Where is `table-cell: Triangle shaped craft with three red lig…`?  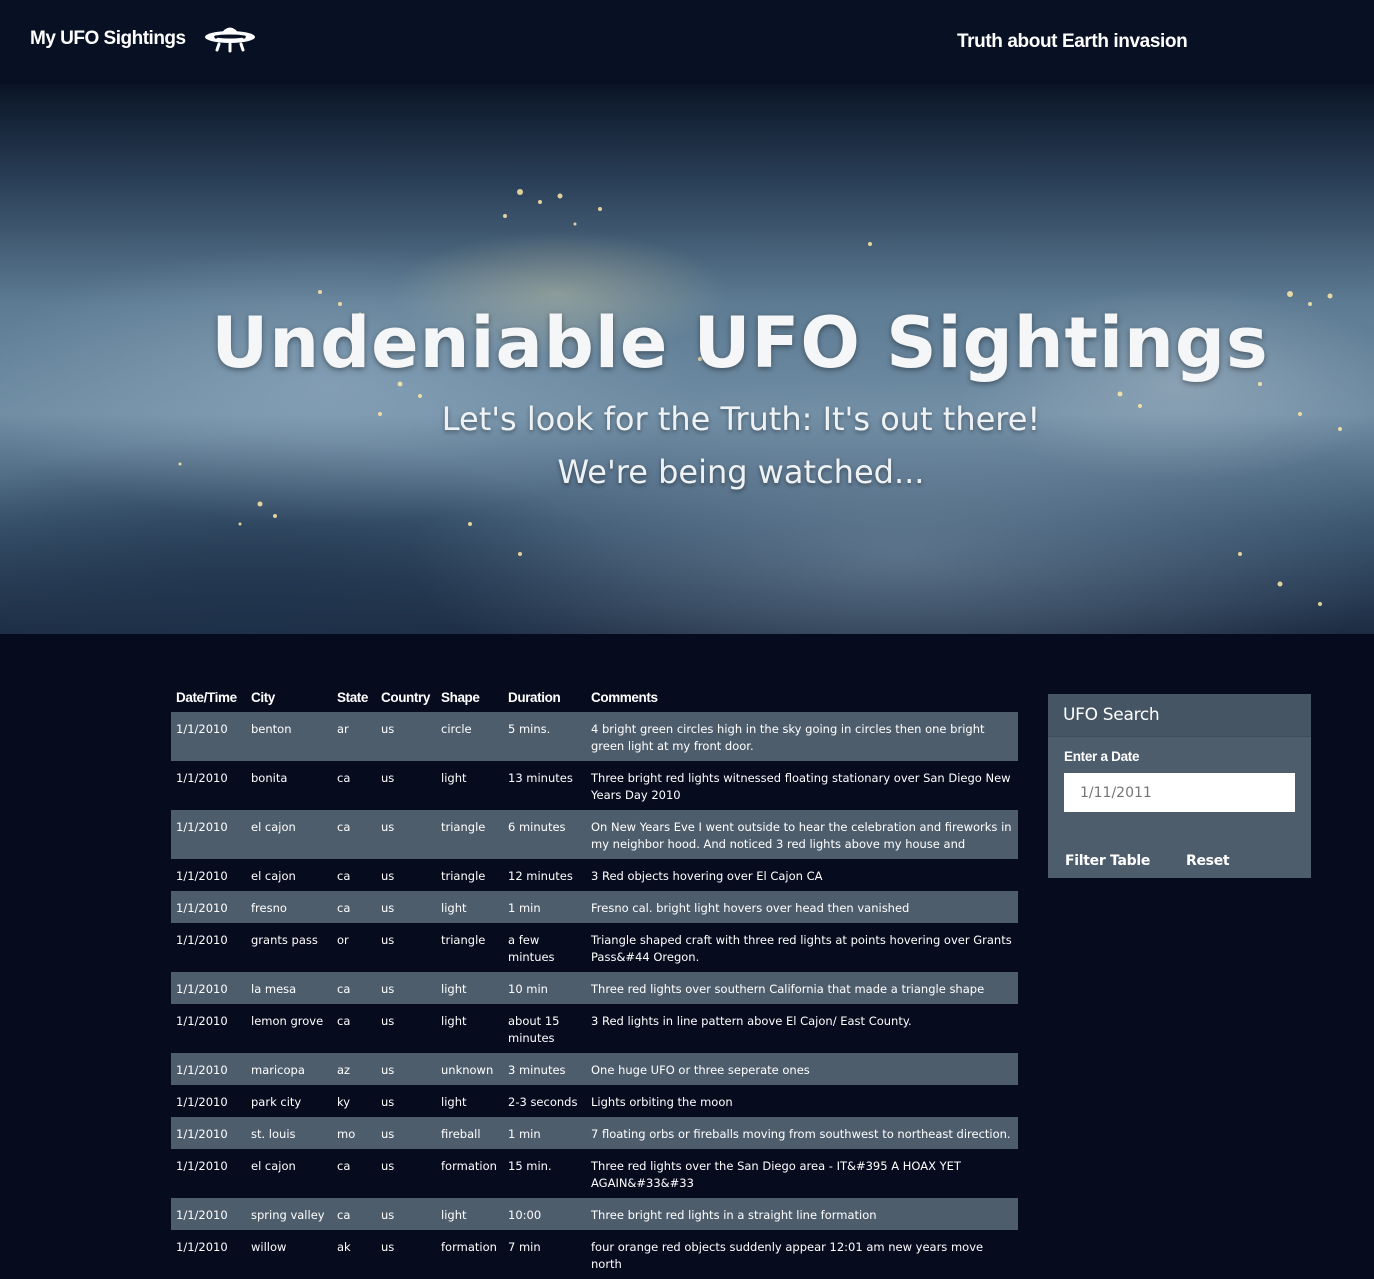
table-cell: Triangle shaped craft with three red lig… is located at coordinates (802, 947).